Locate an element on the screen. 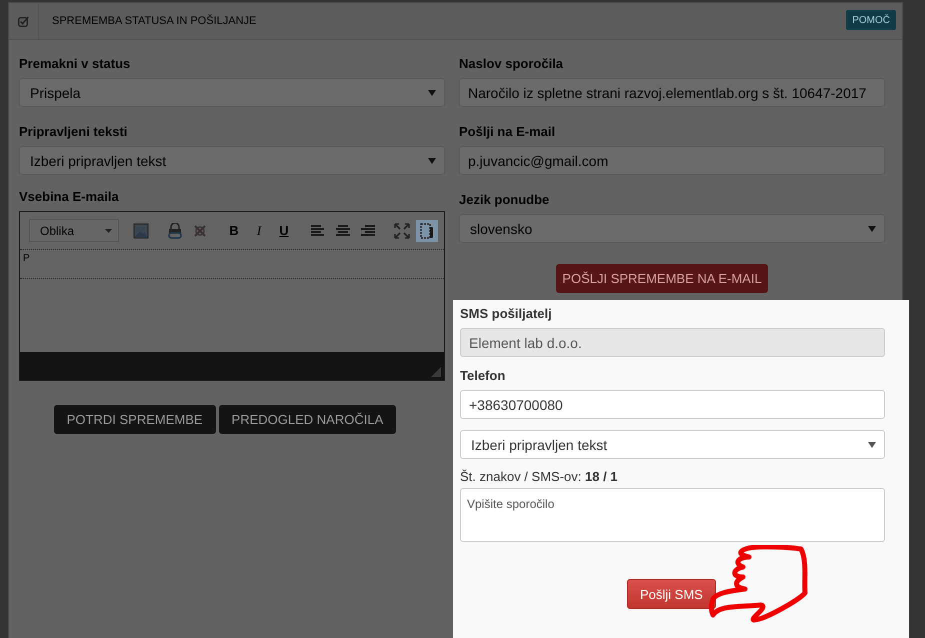 The image size is (925, 638). align-left-icon is located at coordinates (318, 230).